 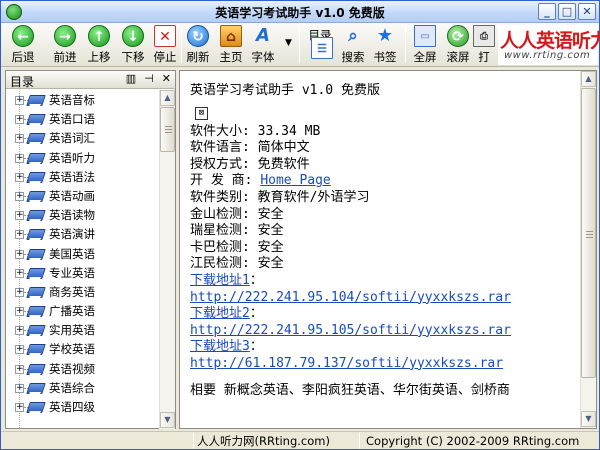 What do you see at coordinates (263, 45) in the screenshot?
I see `font-button: A 字体` at bounding box center [263, 45].